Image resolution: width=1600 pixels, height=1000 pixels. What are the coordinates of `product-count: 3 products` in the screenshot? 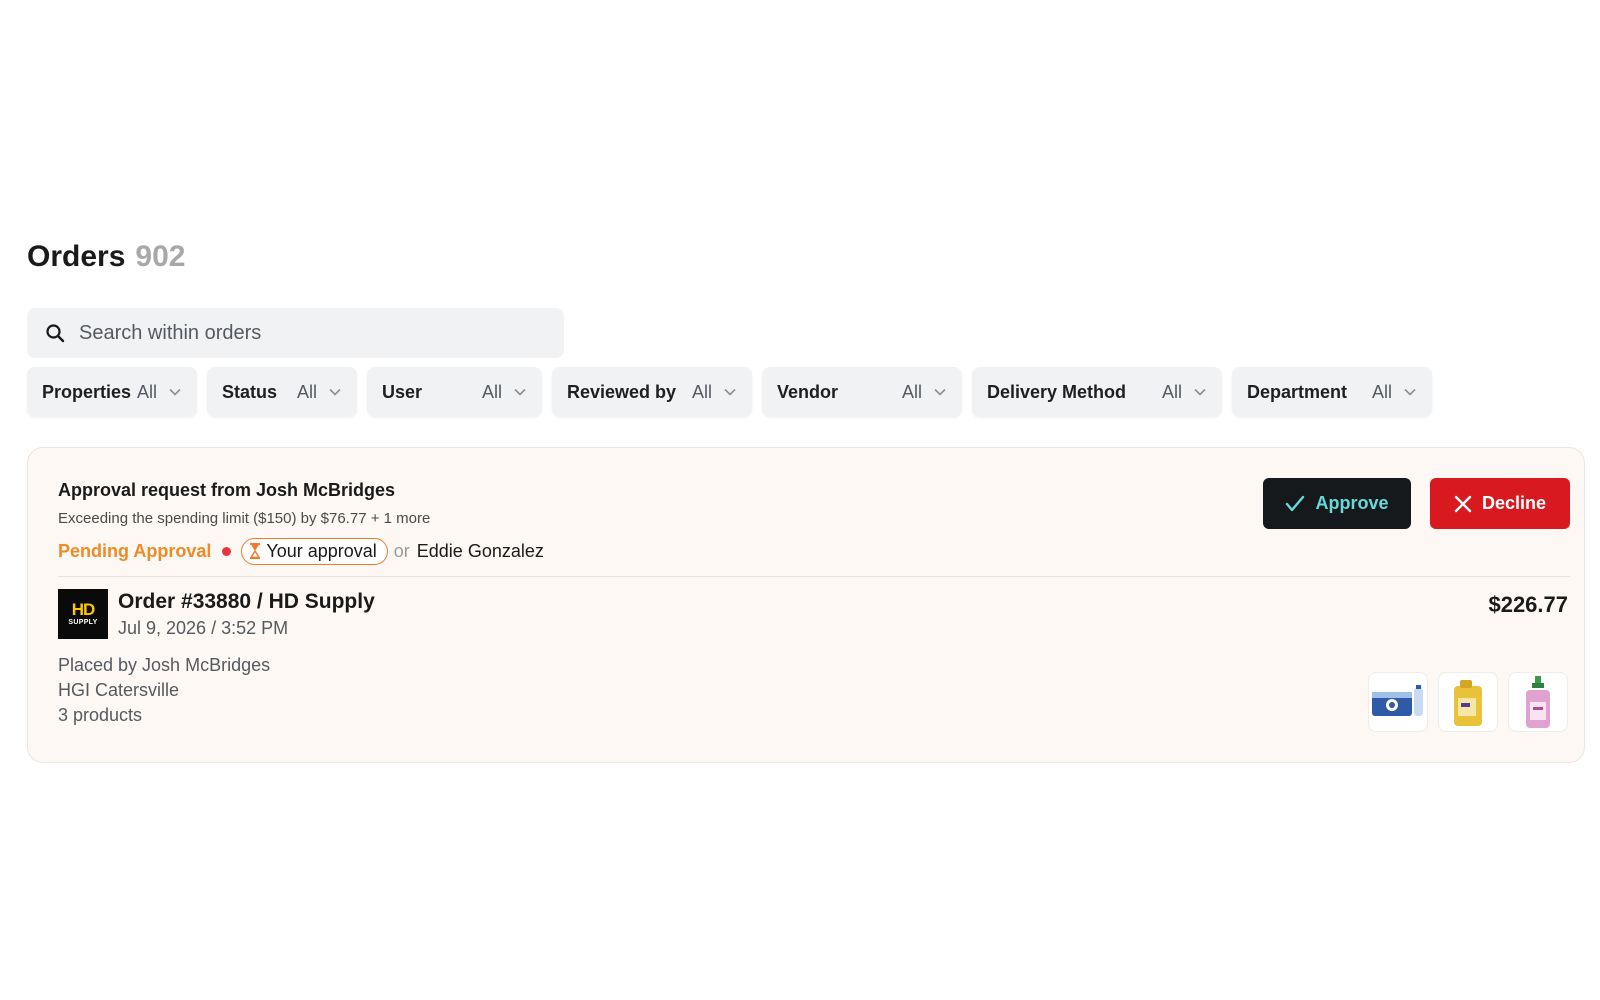 It's located at (100, 715).